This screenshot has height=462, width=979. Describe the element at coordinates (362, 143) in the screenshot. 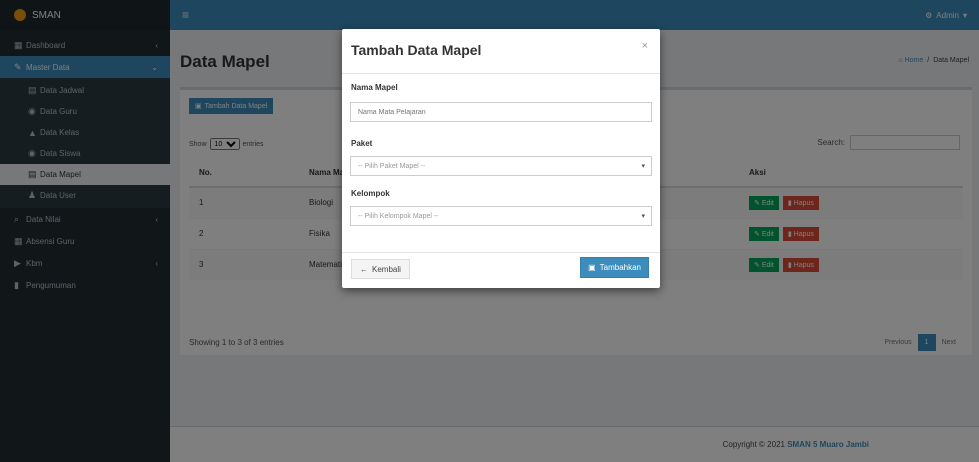

I see `paket-label: Paket` at that location.